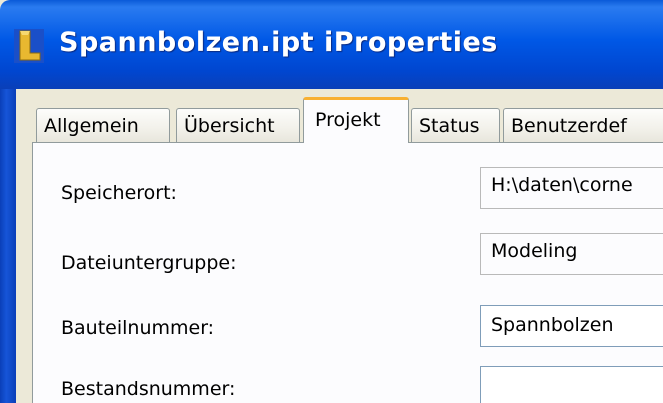 The width and height of the screenshot is (663, 403). I want to click on window-title: Spannbolzen.ipt iProperties, so click(278, 42).